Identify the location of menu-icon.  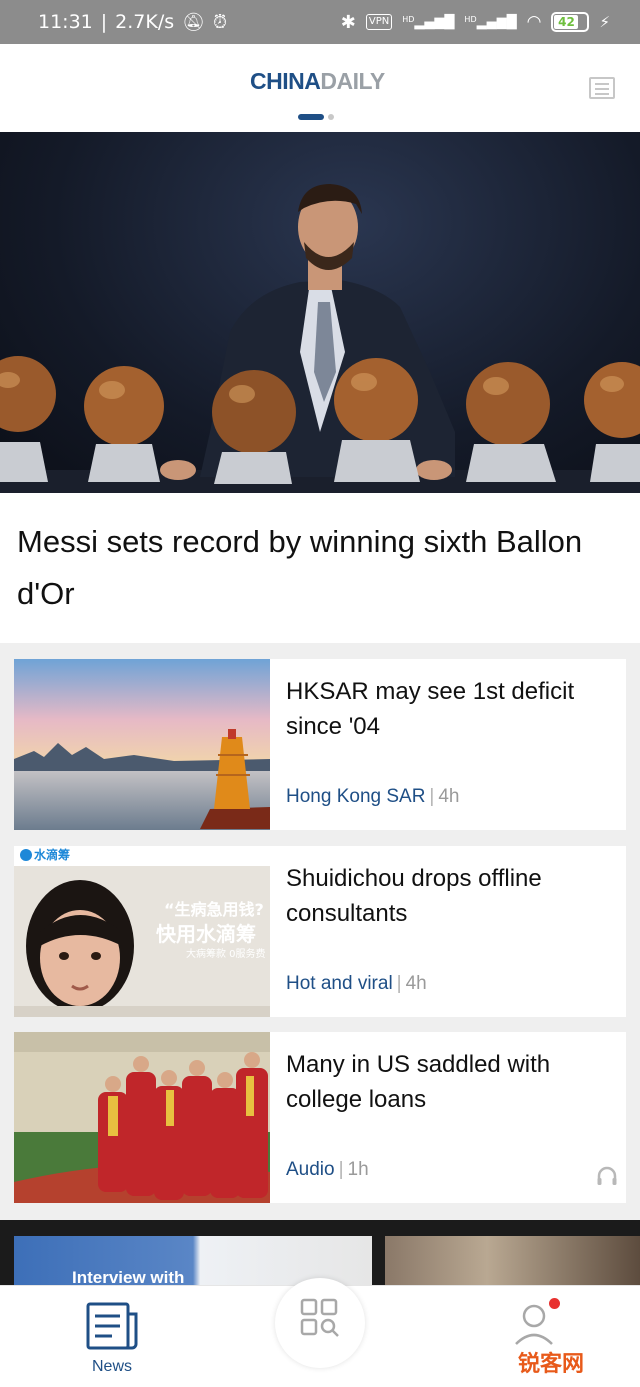
(602, 88).